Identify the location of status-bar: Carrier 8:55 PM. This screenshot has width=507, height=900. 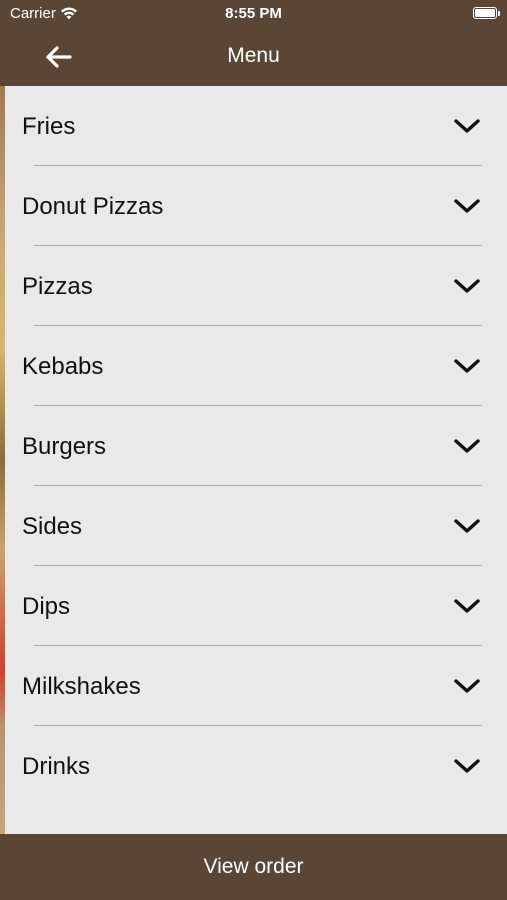
(253, 14).